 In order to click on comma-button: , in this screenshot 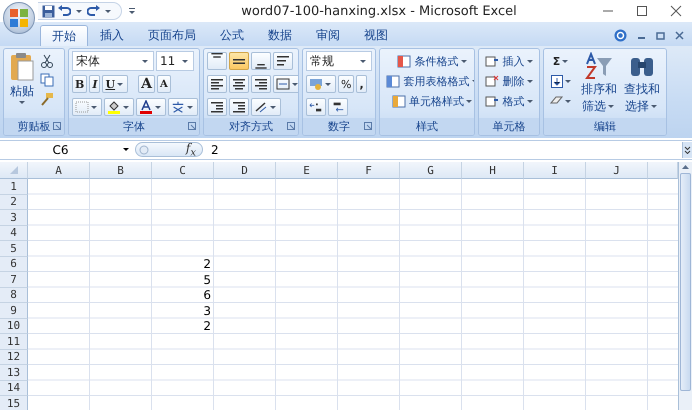, I will do `click(361, 84)`.